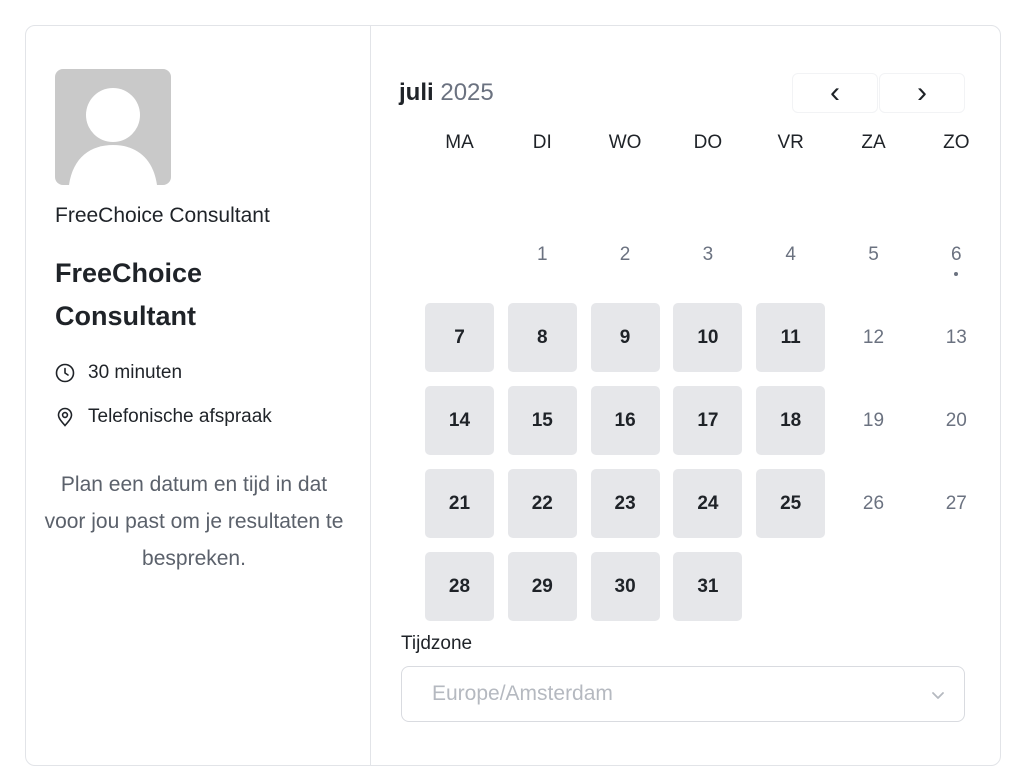 The image size is (1024, 783). What do you see at coordinates (522, 693) in the screenshot?
I see `timezone-value: Europe/Amsterdam` at bounding box center [522, 693].